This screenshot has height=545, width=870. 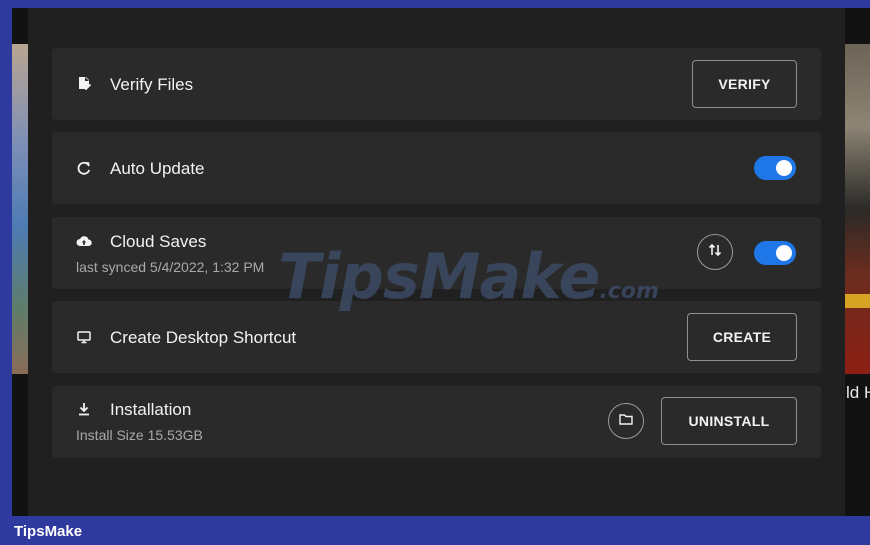 What do you see at coordinates (170, 267) in the screenshot?
I see `last-synced-text: last synced 5/4/2022, 1:32 PM` at bounding box center [170, 267].